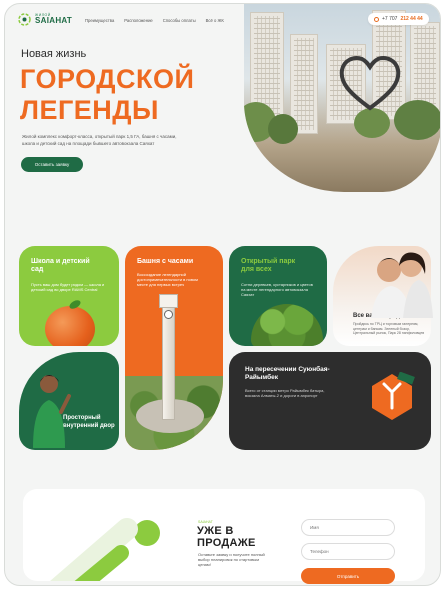 The height and width of the screenshot is (590, 446). What do you see at coordinates (205, 522) in the screenshot?
I see `sale-tag: SAIAHAT` at bounding box center [205, 522].